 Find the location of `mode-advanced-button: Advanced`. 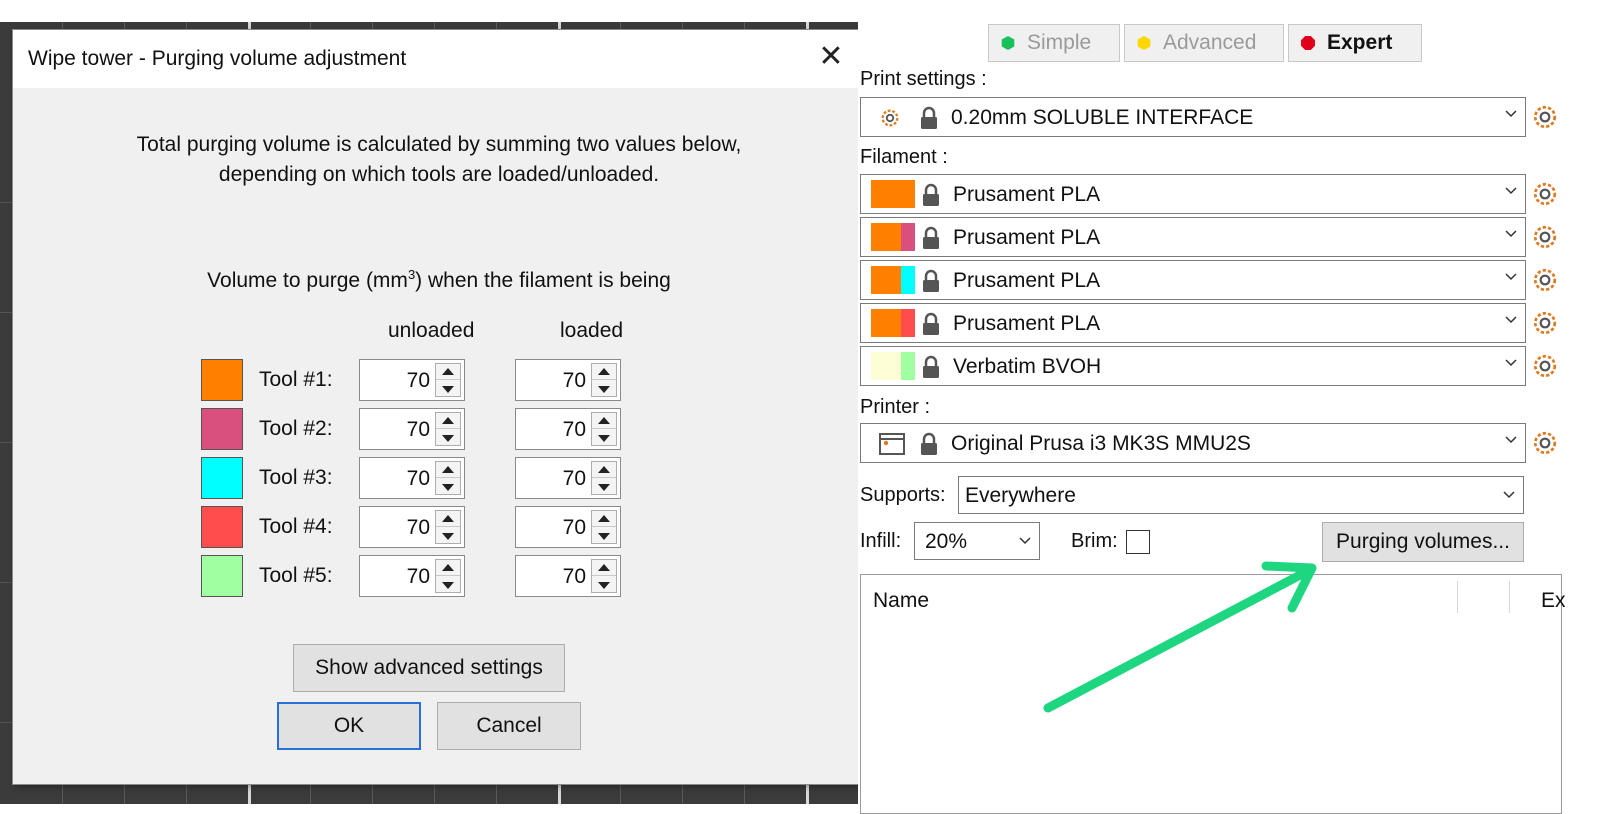

mode-advanced-button: Advanced is located at coordinates (1204, 43).